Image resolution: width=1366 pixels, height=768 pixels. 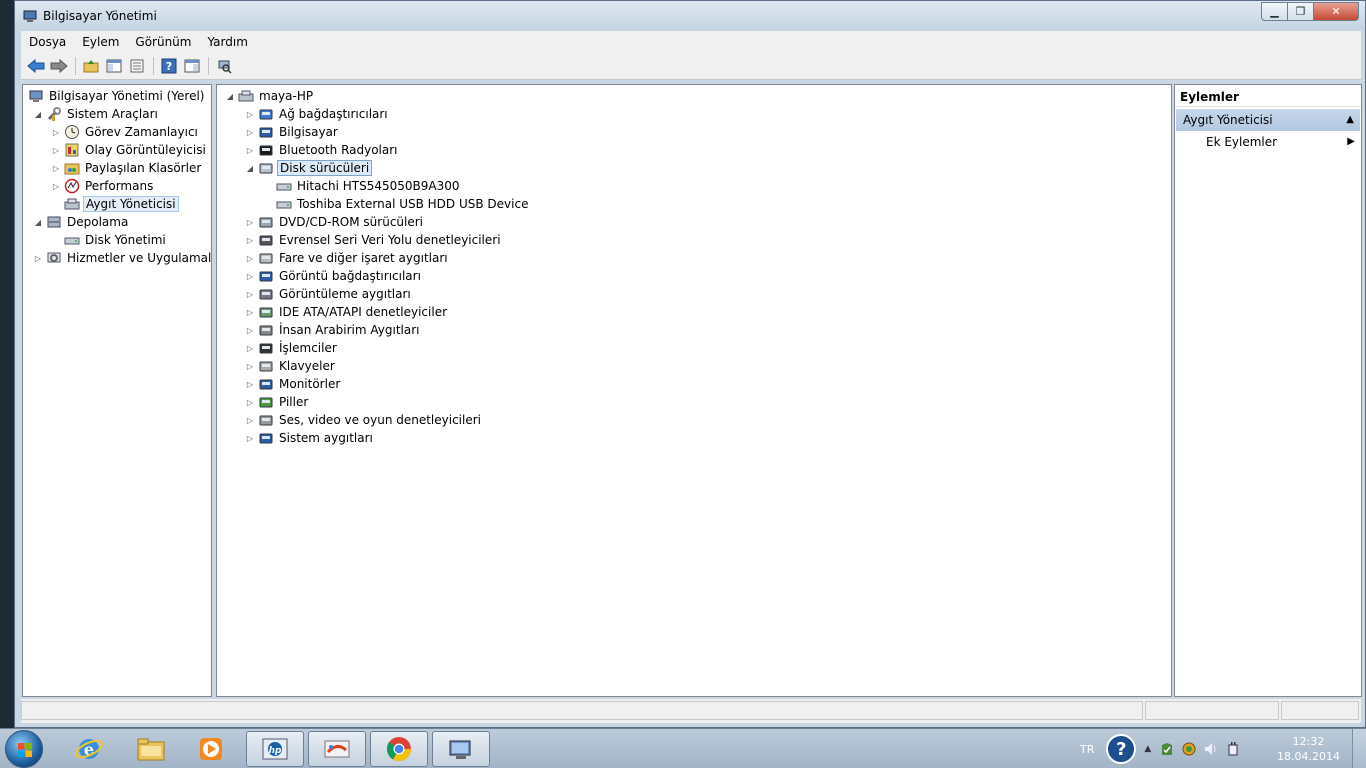 What do you see at coordinates (690, 16) in the screenshot?
I see `title-bar: Bilgisayar Yönetimi ▁ ❐ ✕` at bounding box center [690, 16].